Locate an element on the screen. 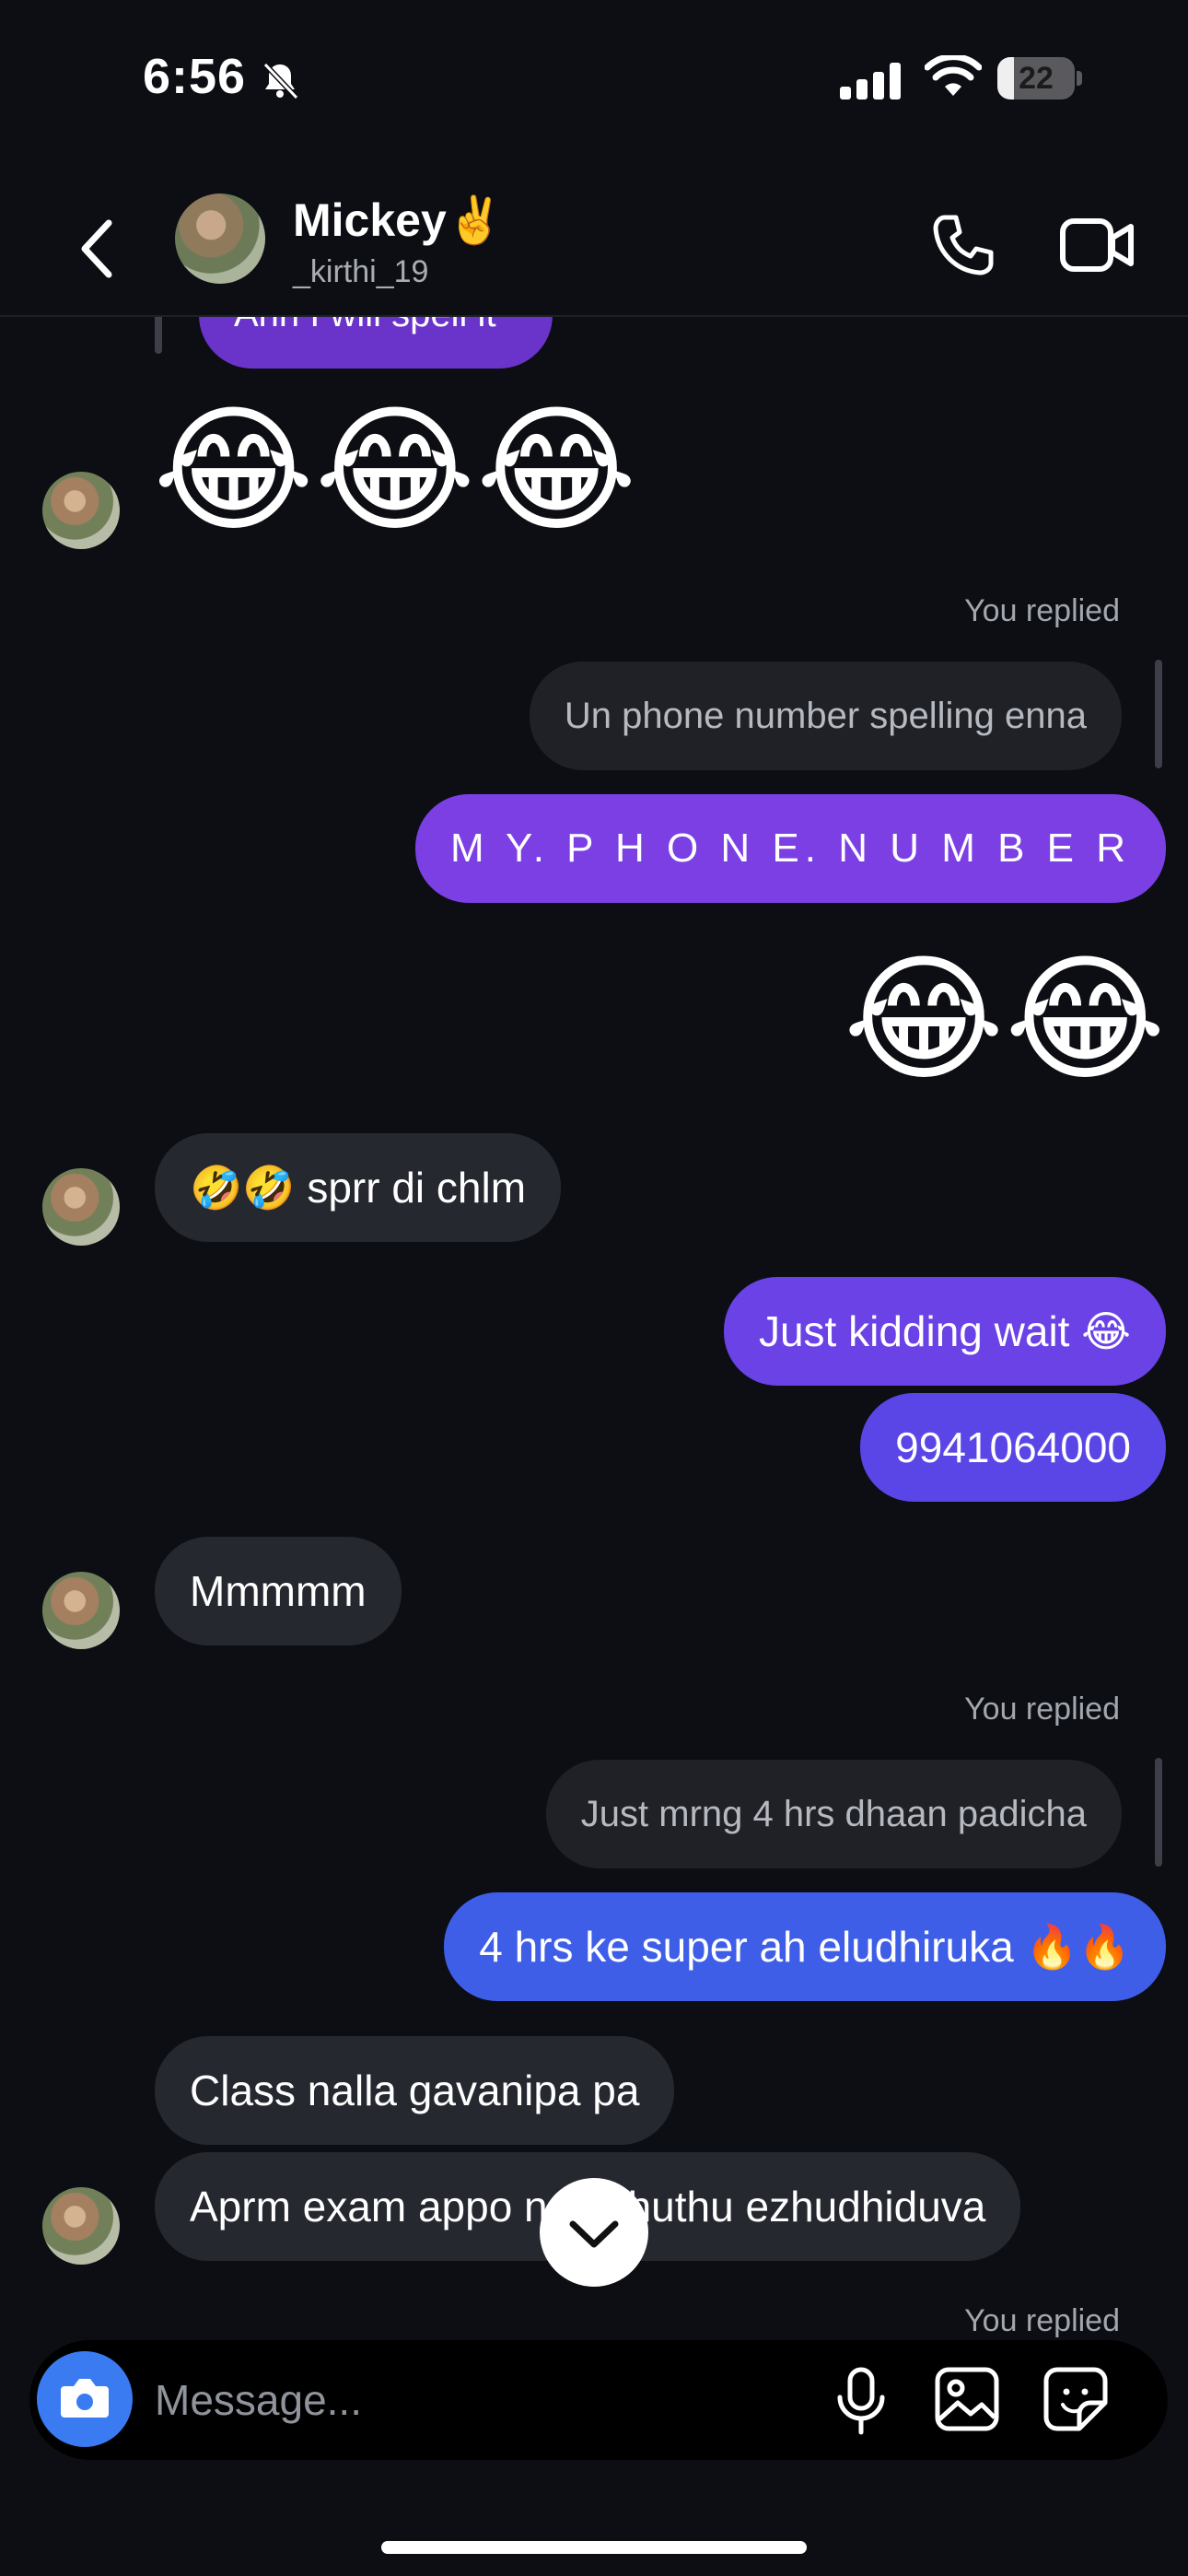  signal-icon is located at coordinates (873, 81).